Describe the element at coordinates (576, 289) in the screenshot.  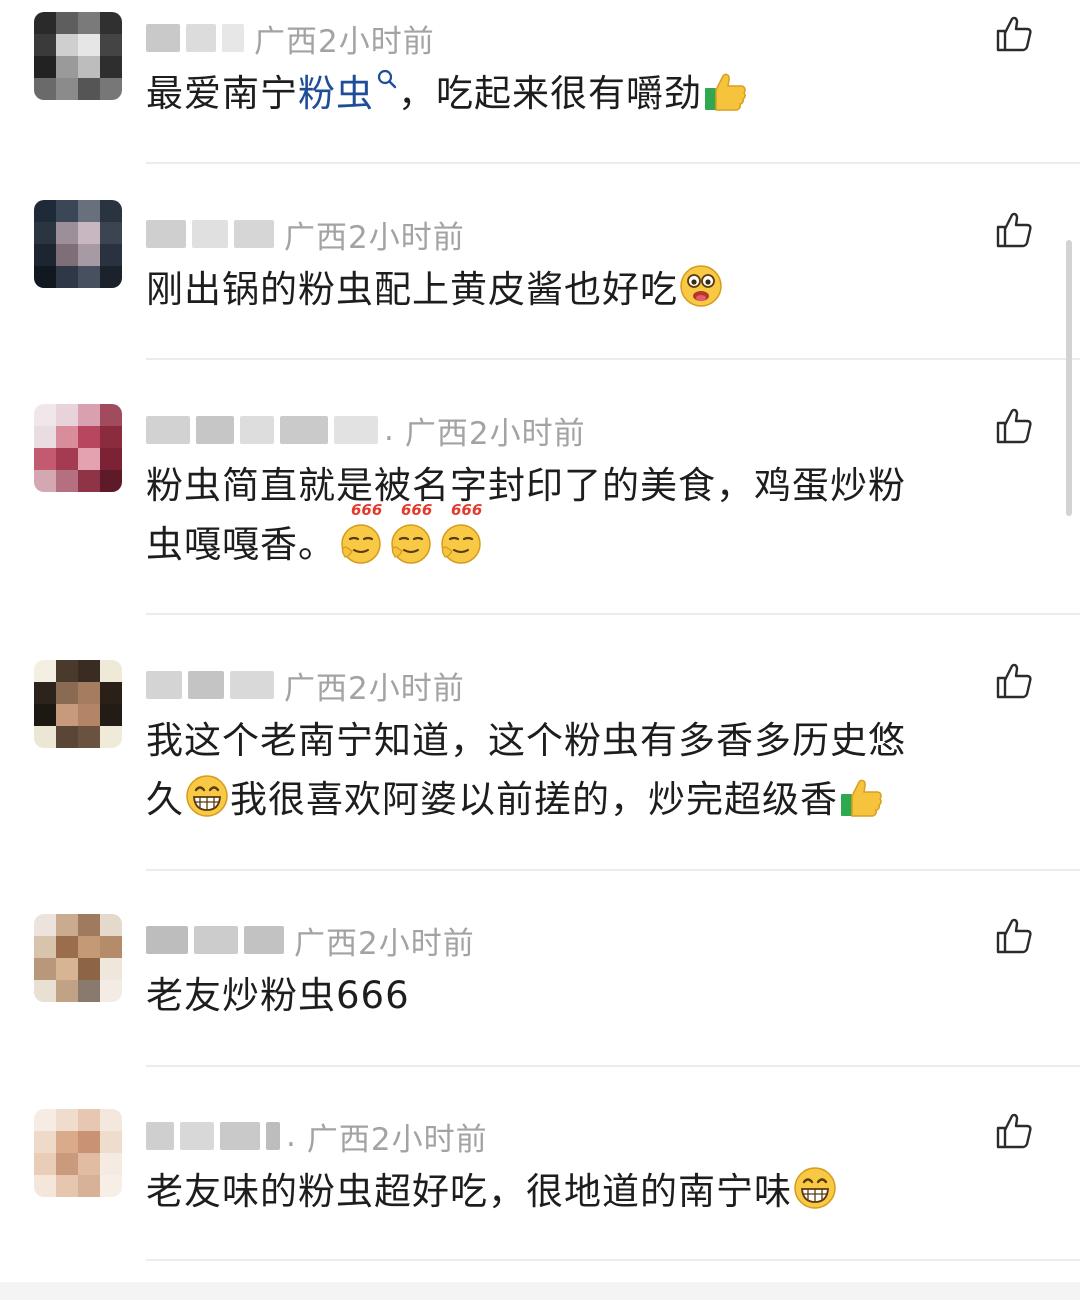
I see `comment-text: 刚出锅的粉虫配上黄皮酱也好吃` at that location.